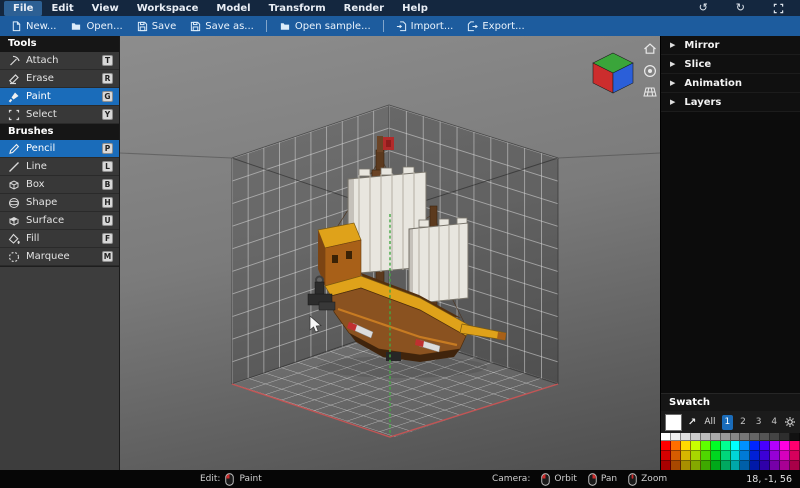 Image resolution: width=800 pixels, height=488 pixels. I want to click on menu-edit: Edit, so click(62, 8).